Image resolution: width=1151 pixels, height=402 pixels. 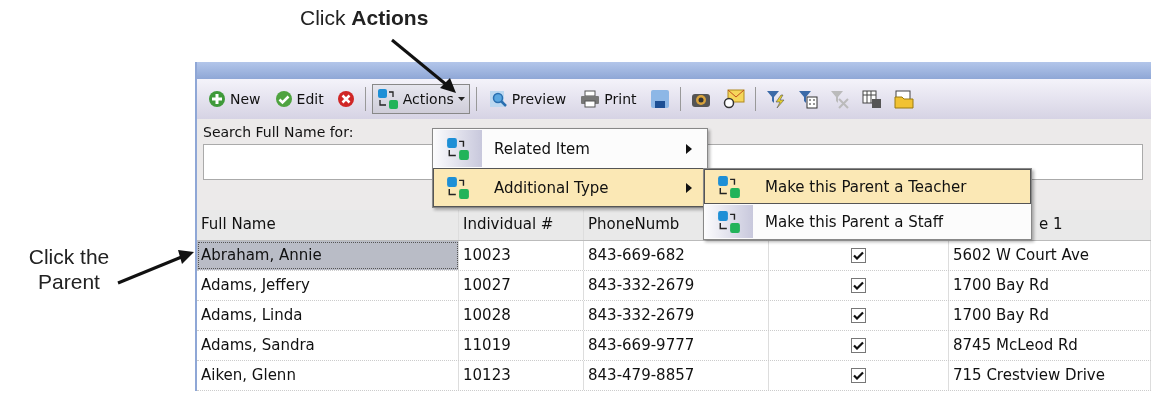 What do you see at coordinates (527, 99) in the screenshot?
I see `preview-button: Preview` at bounding box center [527, 99].